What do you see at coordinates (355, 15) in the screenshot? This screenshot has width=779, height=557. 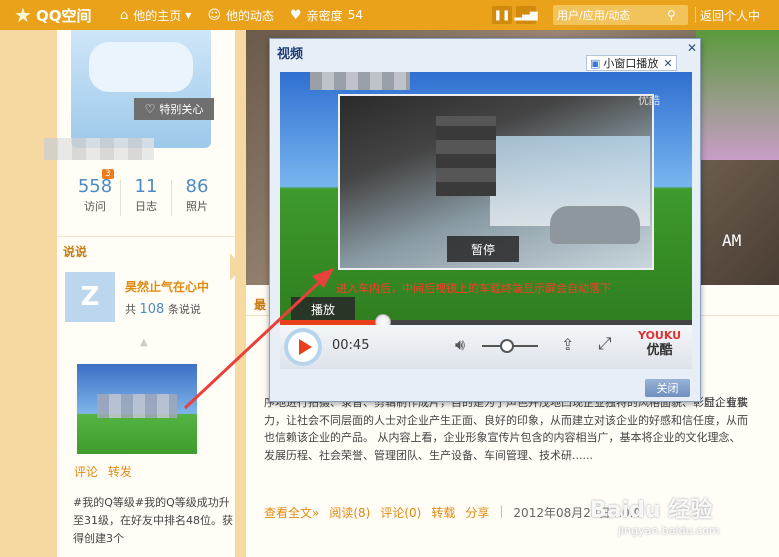 I see `intimacy-value: 54` at bounding box center [355, 15].